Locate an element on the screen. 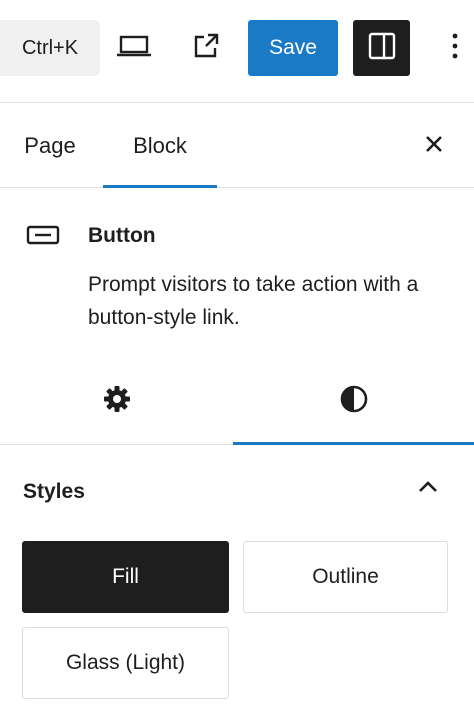 The height and width of the screenshot is (720, 474). editor-toolbar: Ctrl+K Save is located at coordinates (237, 51).